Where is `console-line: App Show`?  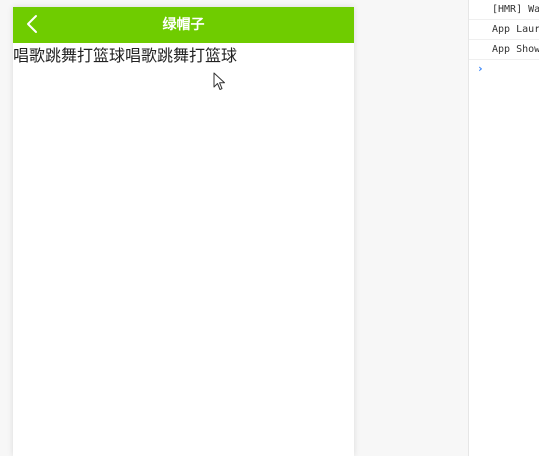
console-line: App Show is located at coordinates (504, 50).